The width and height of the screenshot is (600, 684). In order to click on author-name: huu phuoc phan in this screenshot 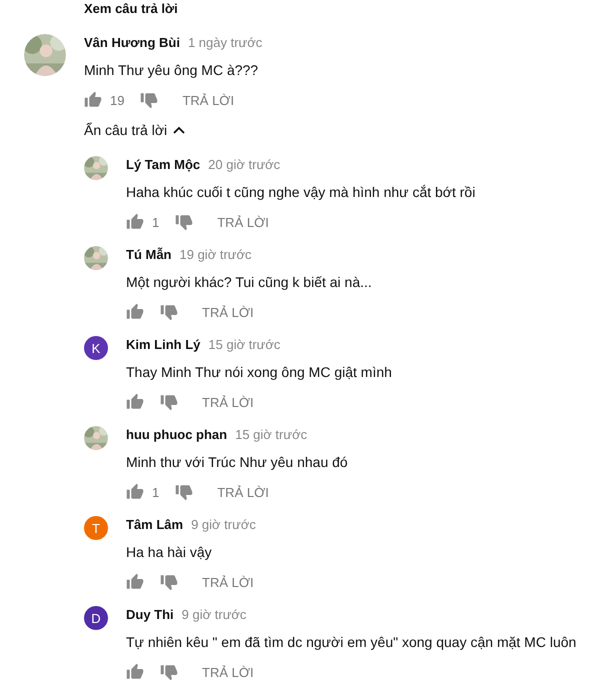, I will do `click(177, 435)`.